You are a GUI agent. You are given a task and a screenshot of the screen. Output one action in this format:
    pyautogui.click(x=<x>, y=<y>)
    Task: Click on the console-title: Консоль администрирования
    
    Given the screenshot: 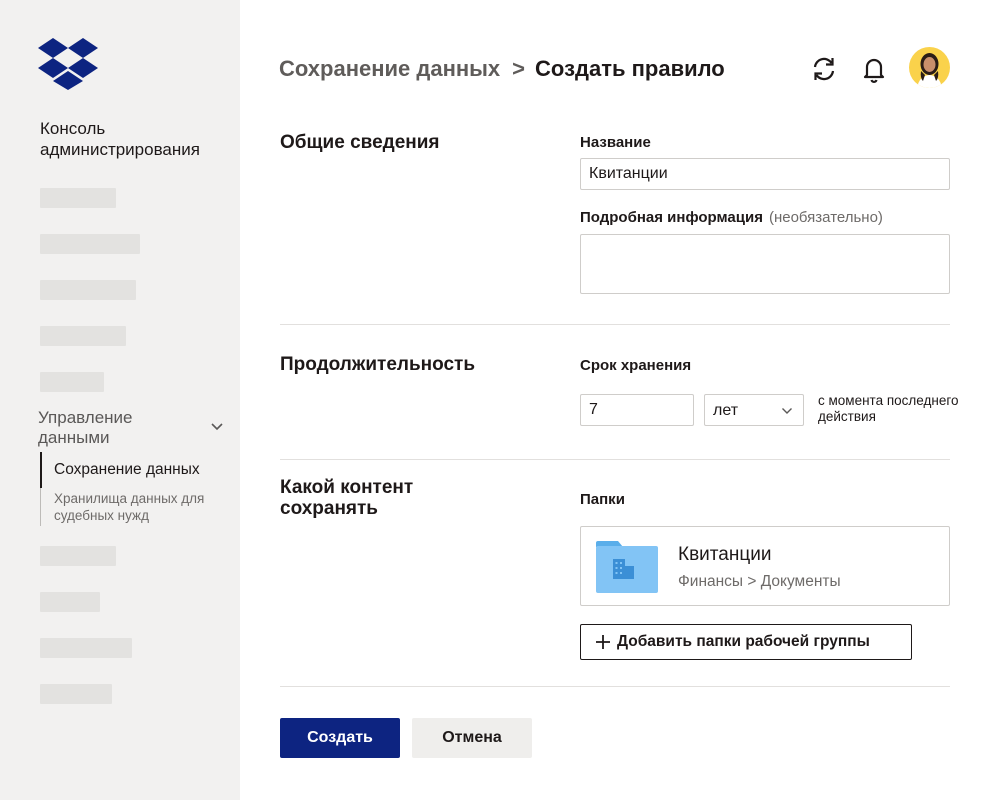 What is the action you would take?
    pyautogui.click(x=120, y=139)
    